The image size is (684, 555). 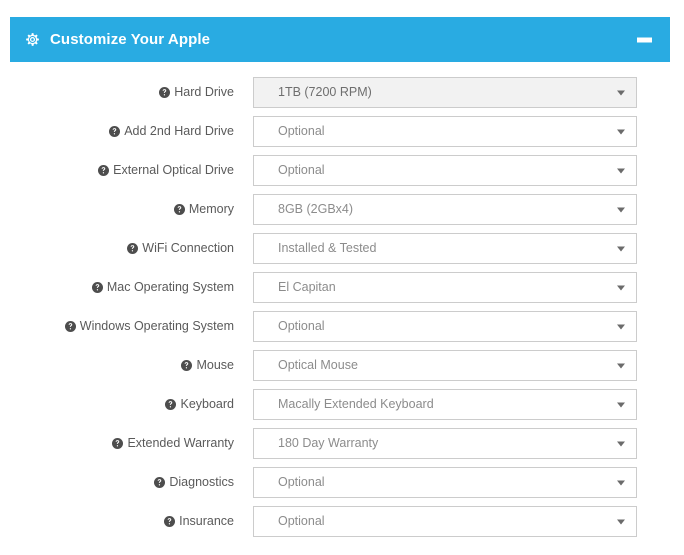 I want to click on option-label-text: Add 2nd Hard Drive, so click(x=179, y=131).